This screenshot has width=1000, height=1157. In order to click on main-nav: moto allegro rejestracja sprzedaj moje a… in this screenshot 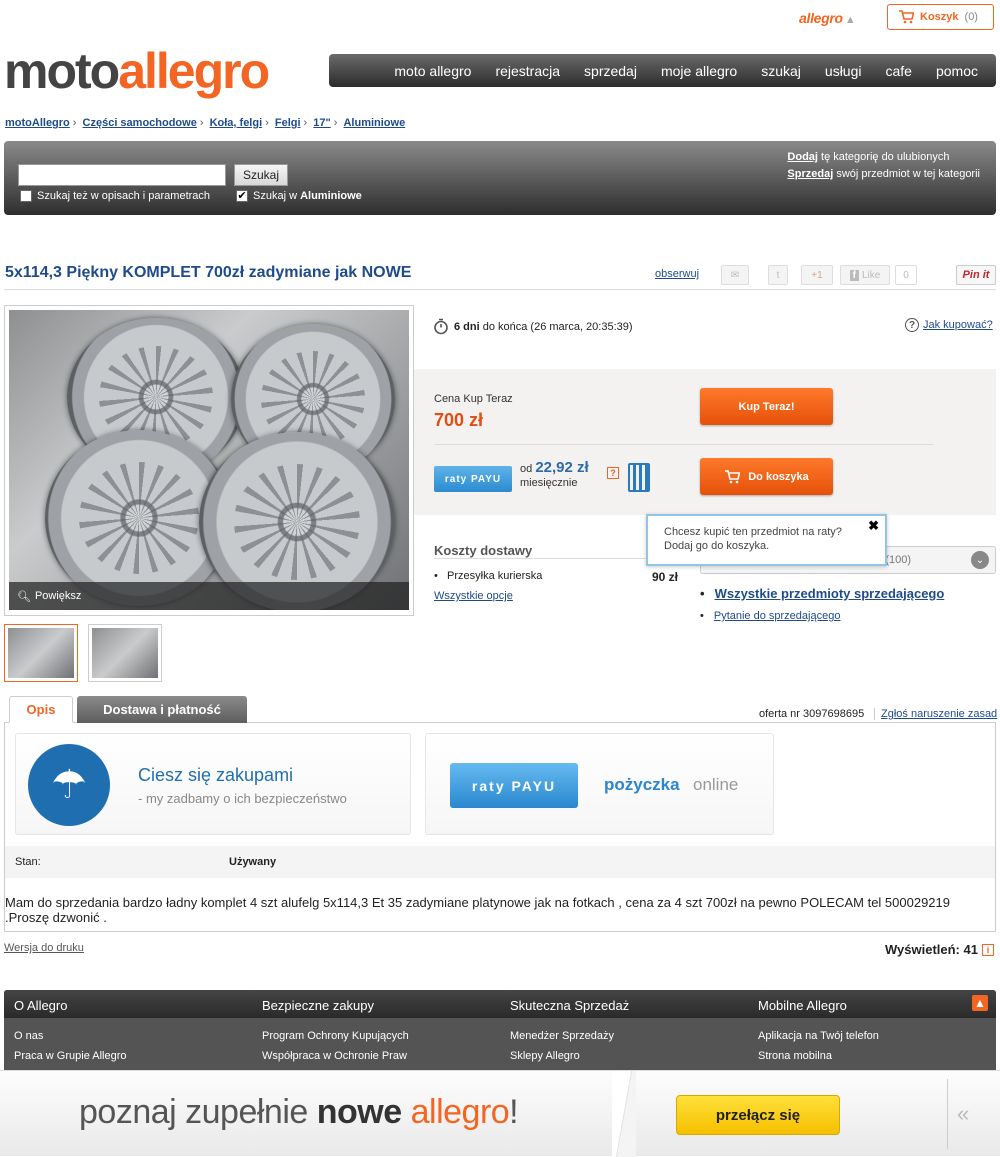, I will do `click(662, 70)`.